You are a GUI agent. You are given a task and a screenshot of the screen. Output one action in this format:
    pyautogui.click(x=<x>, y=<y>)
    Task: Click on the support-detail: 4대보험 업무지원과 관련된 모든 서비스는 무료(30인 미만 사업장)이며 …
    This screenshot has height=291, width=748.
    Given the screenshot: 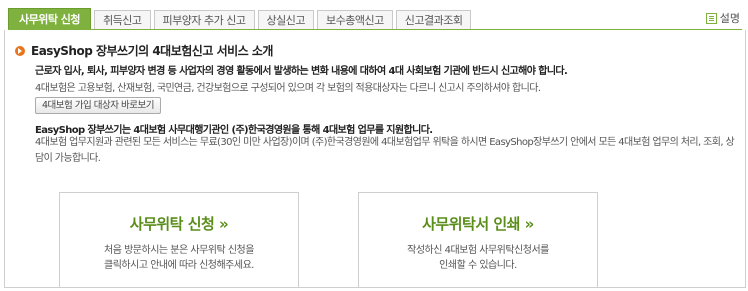 What is the action you would take?
    pyautogui.click(x=385, y=150)
    